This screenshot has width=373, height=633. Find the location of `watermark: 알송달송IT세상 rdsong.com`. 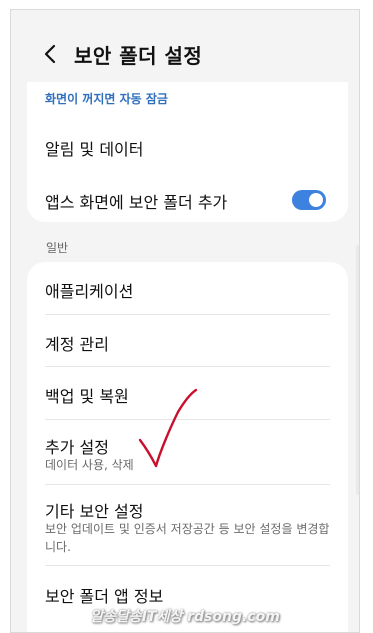

watermark: 알송달송IT세상 rdsong.com is located at coordinates (185, 617).